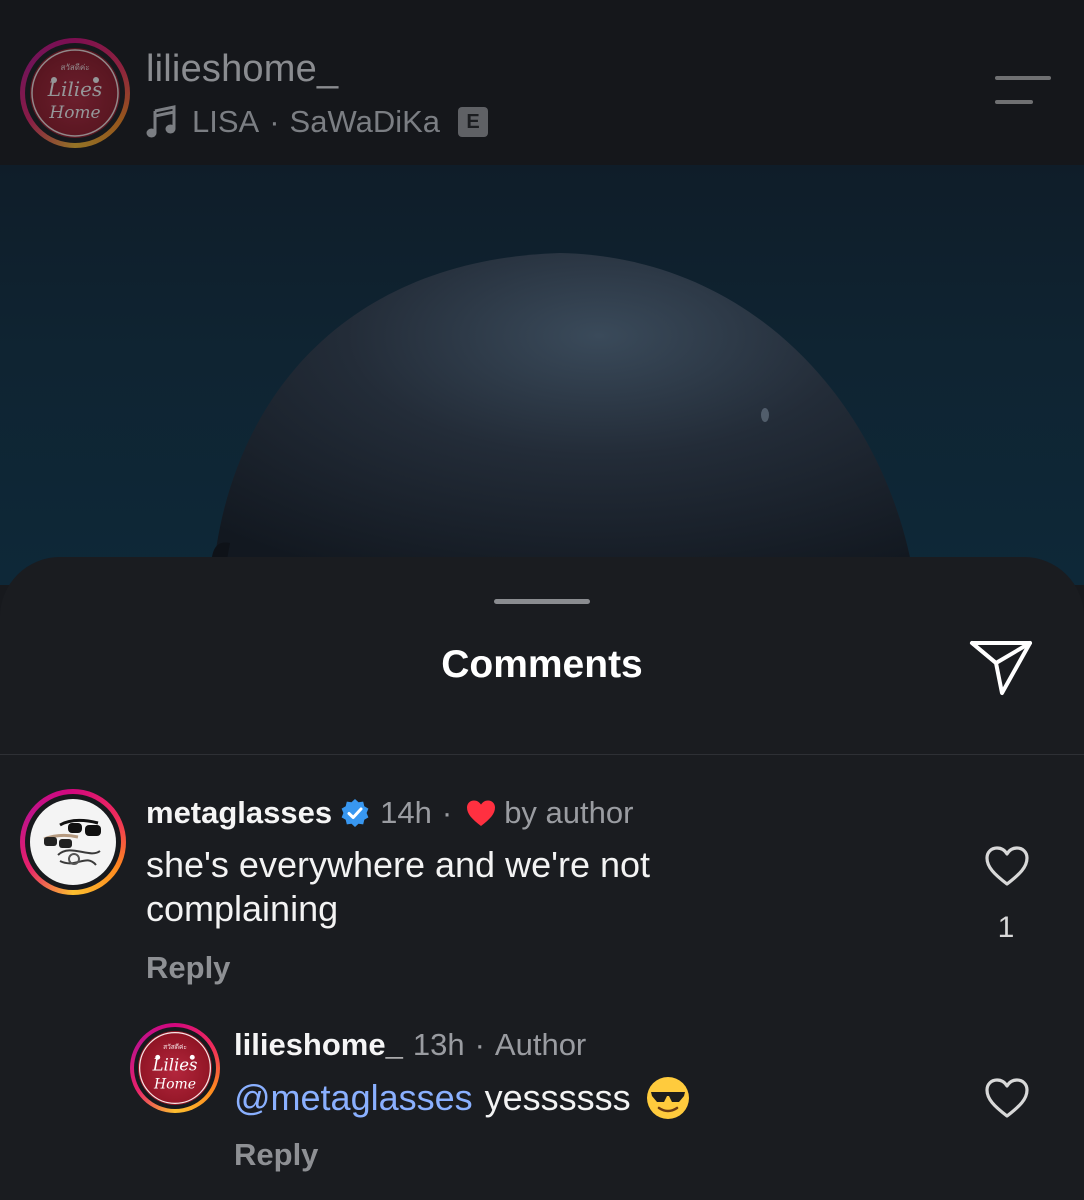  What do you see at coordinates (1006, 927) in the screenshot?
I see `like-count: 1` at bounding box center [1006, 927].